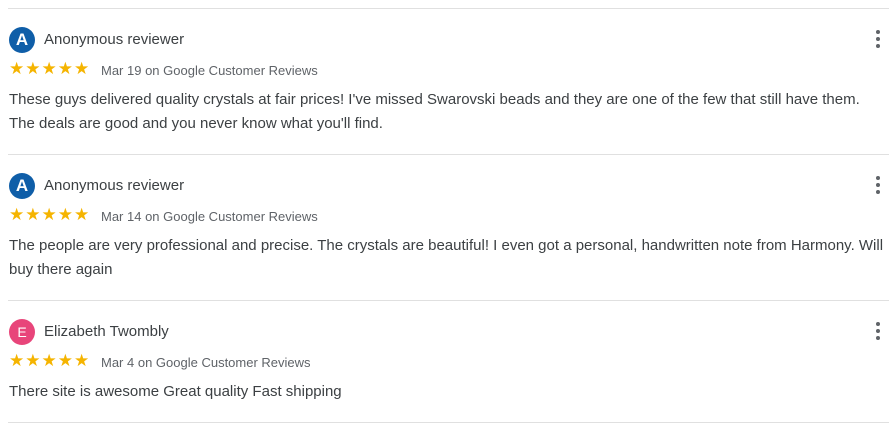 Image resolution: width=894 pixels, height=434 pixels. I want to click on review-meta: Mar 4 on Google Customer Reviews, so click(206, 362).